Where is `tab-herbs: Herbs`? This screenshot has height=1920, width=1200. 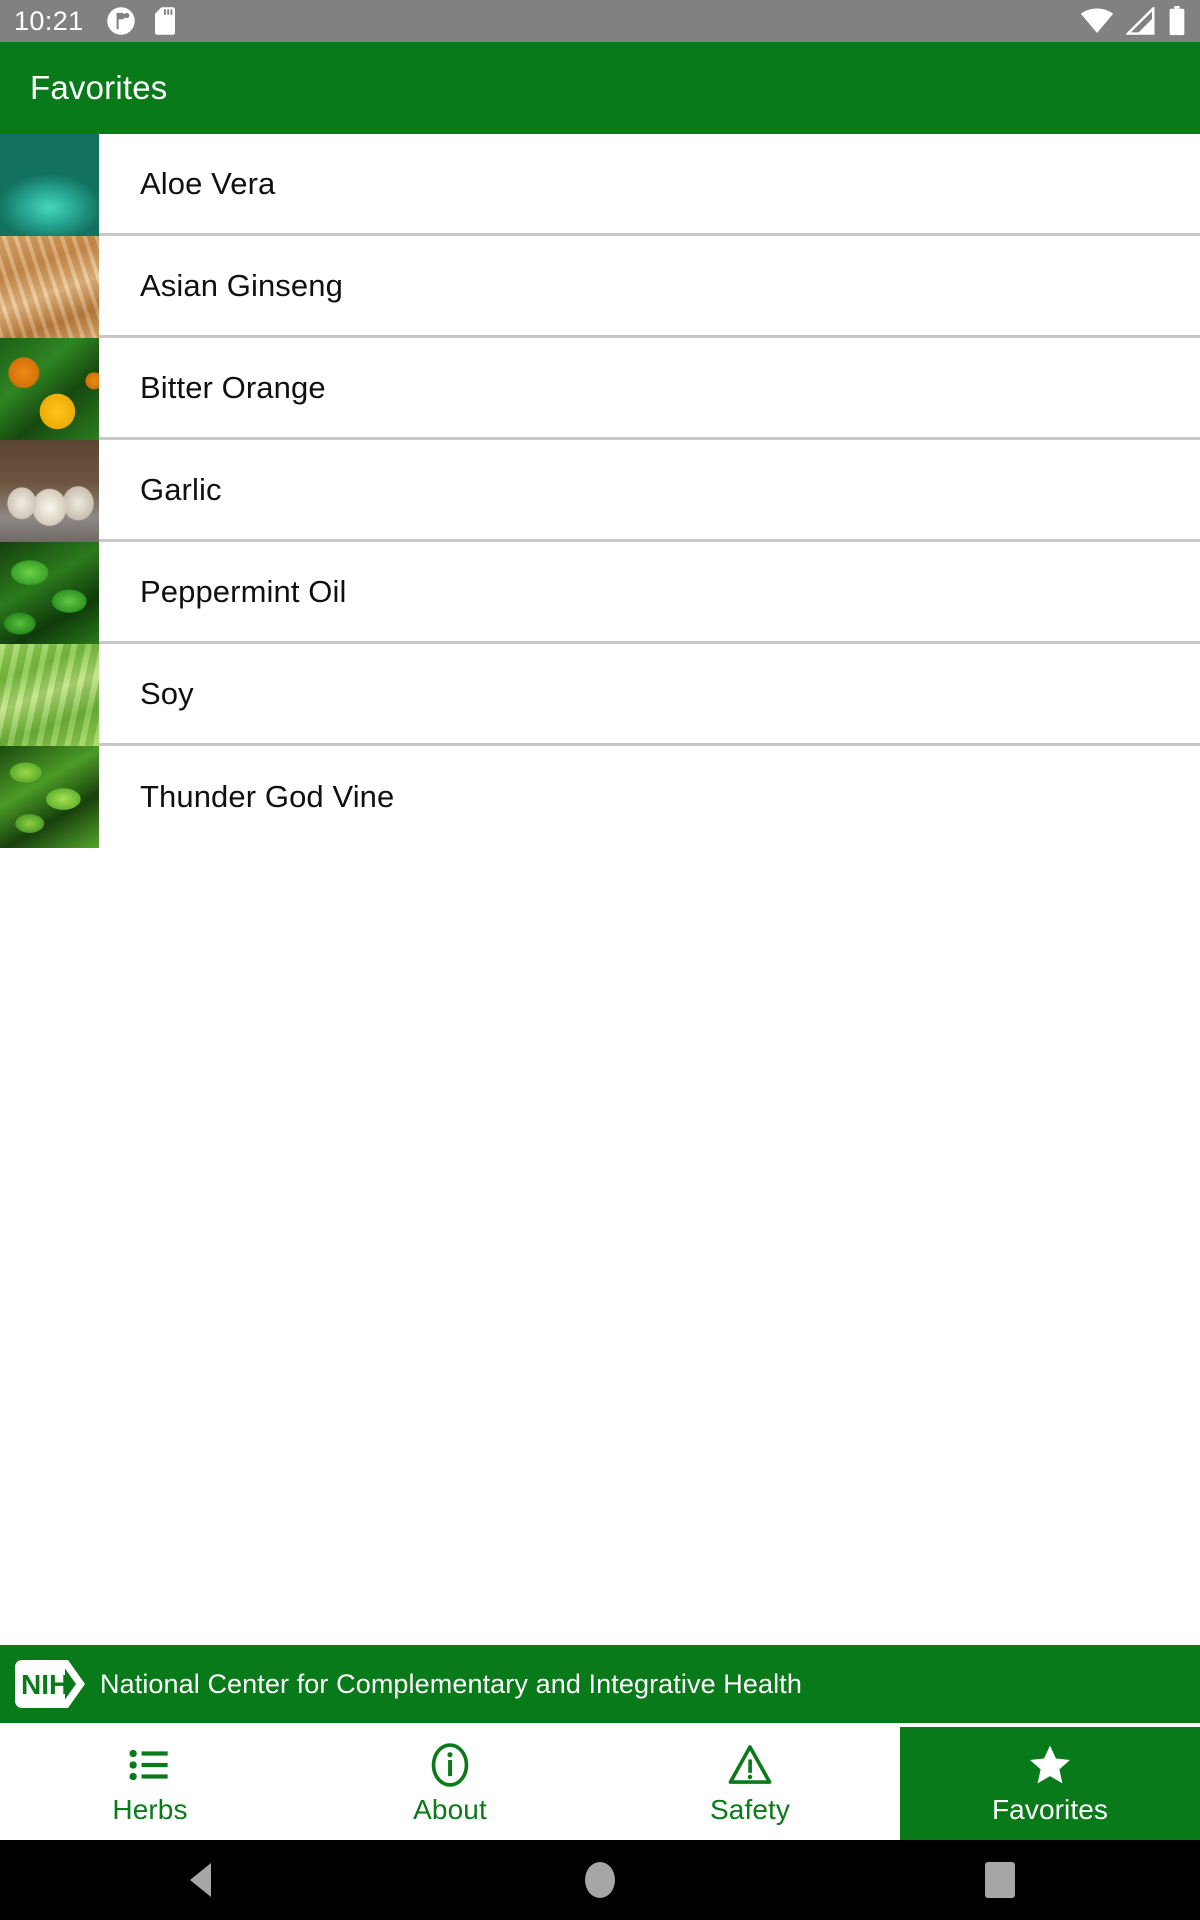 tab-herbs: Herbs is located at coordinates (150, 1783).